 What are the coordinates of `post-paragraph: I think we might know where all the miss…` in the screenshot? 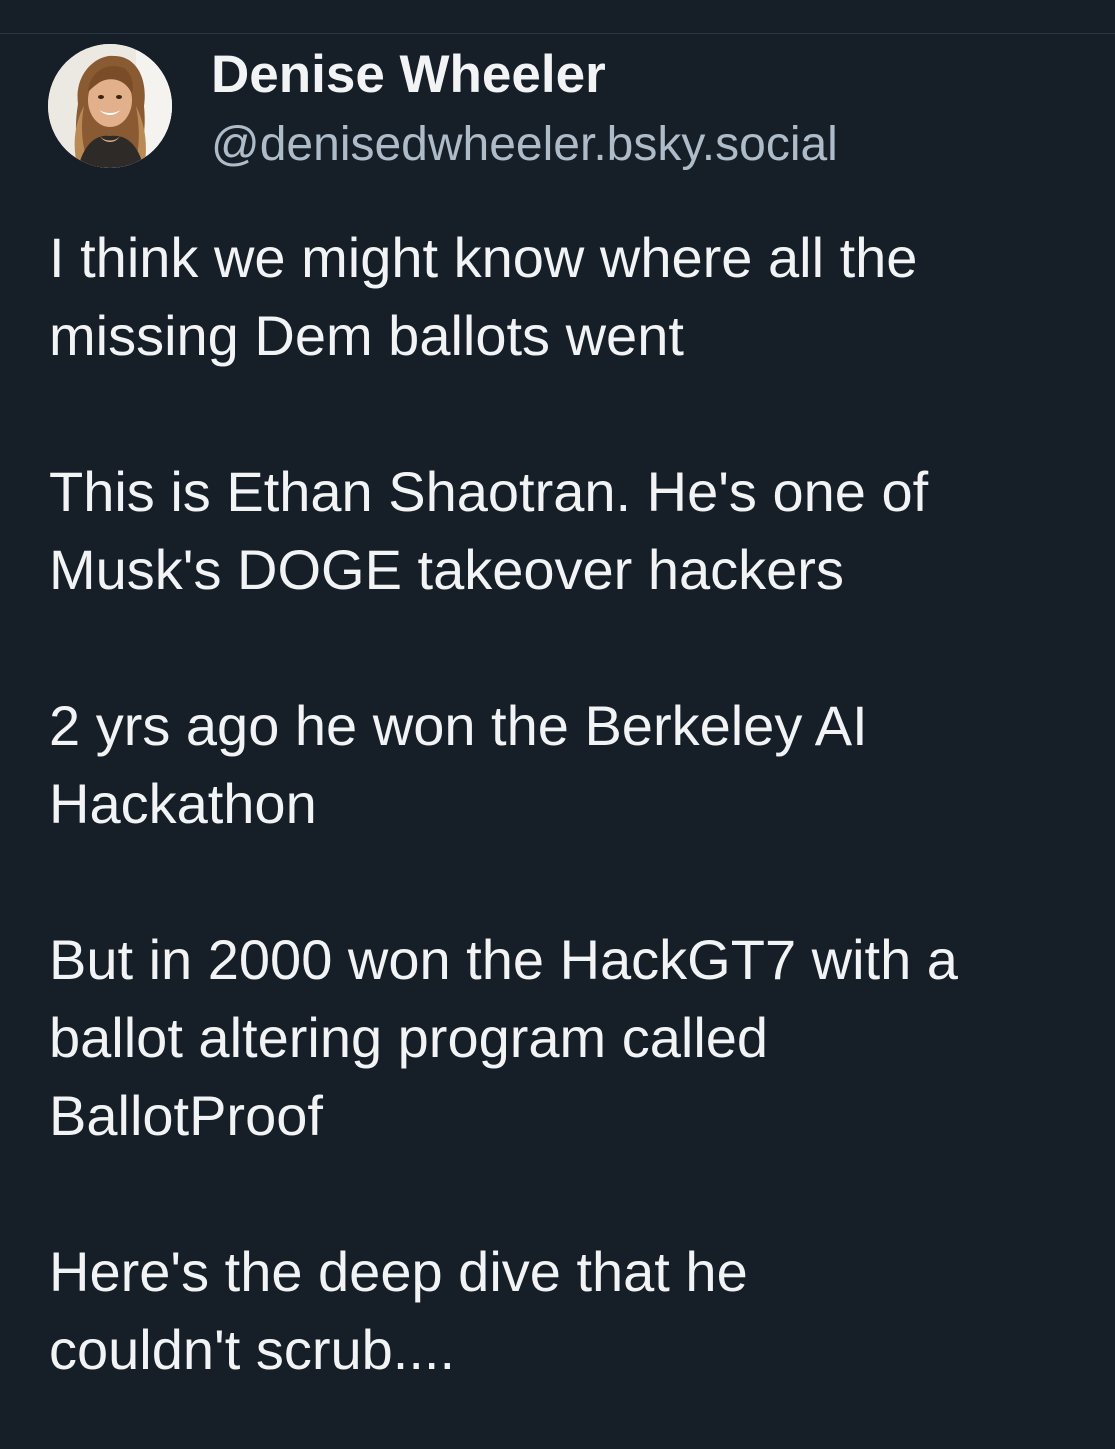 It's located at (483, 296).